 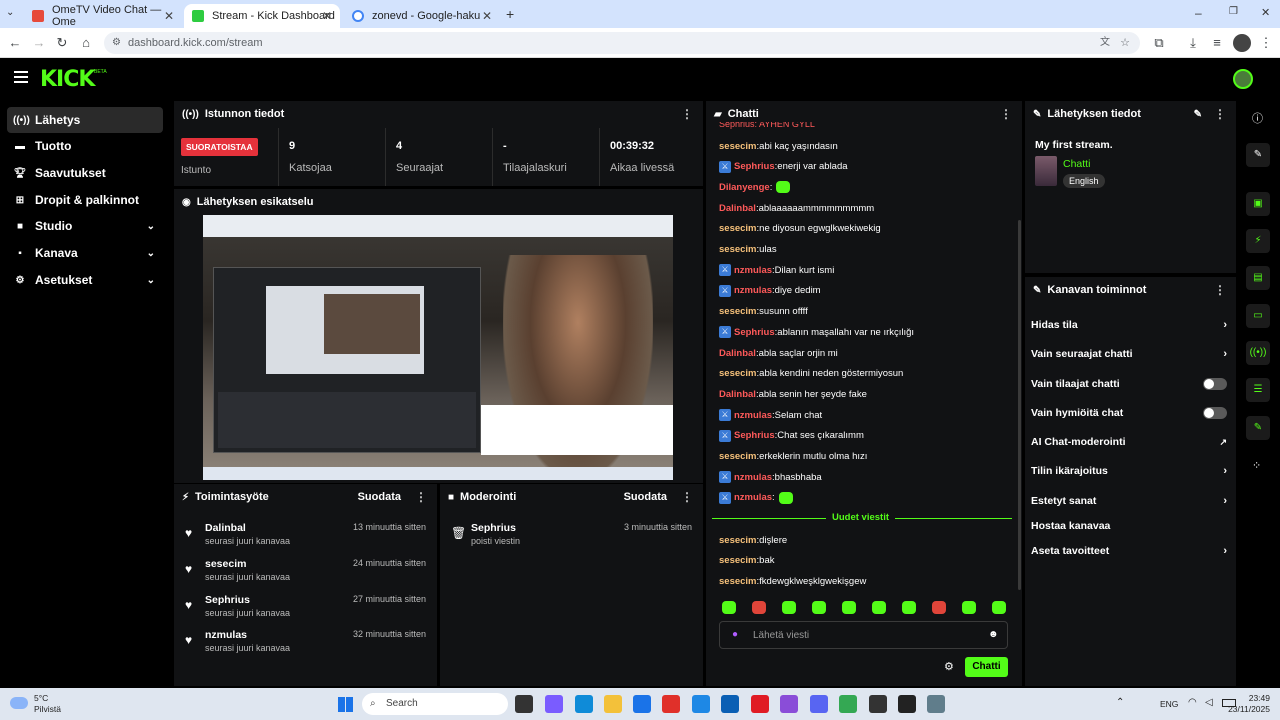 What do you see at coordinates (1256, 465) in the screenshot?
I see `add-widget-icon: ⁘` at bounding box center [1256, 465].